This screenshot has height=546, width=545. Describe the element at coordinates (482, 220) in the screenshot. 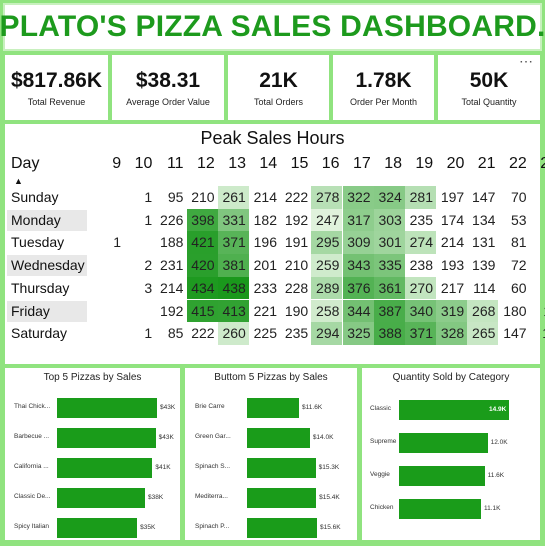

I see `heatmap-cell: 134` at that location.